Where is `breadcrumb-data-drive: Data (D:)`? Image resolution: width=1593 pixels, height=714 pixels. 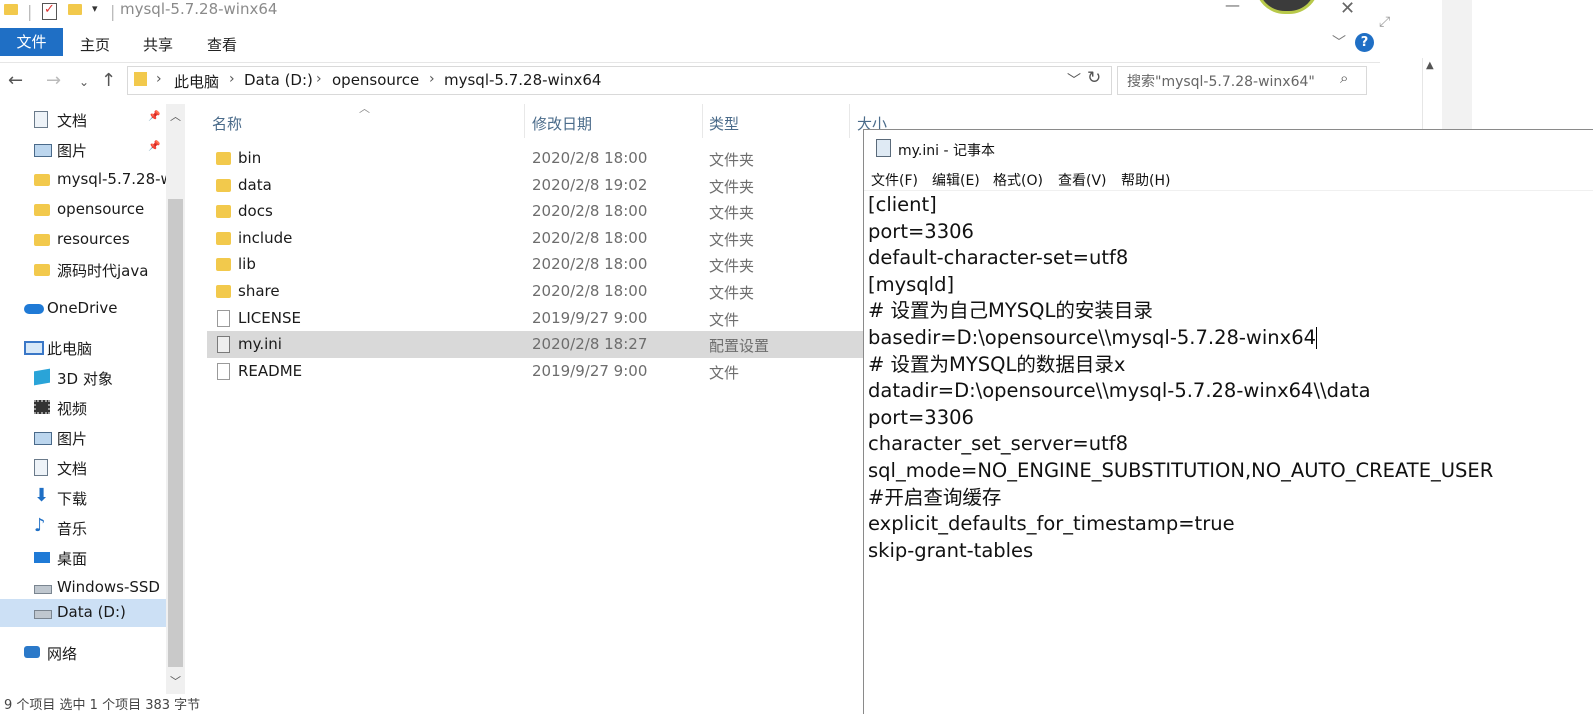
breadcrumb-data-drive: Data (D:) is located at coordinates (278, 80).